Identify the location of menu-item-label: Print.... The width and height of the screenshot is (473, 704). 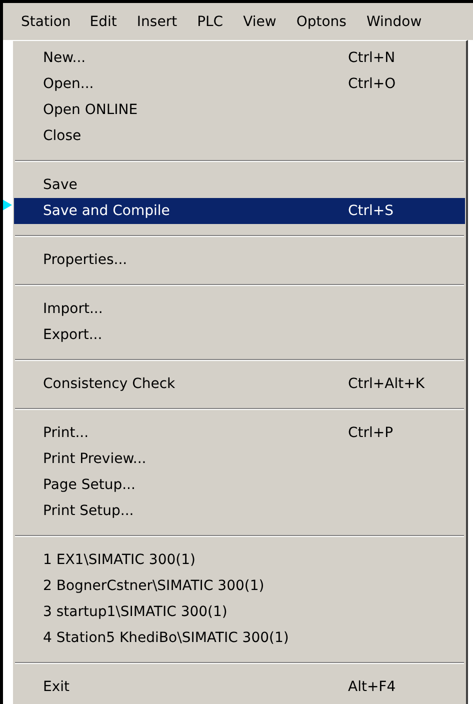
(66, 433).